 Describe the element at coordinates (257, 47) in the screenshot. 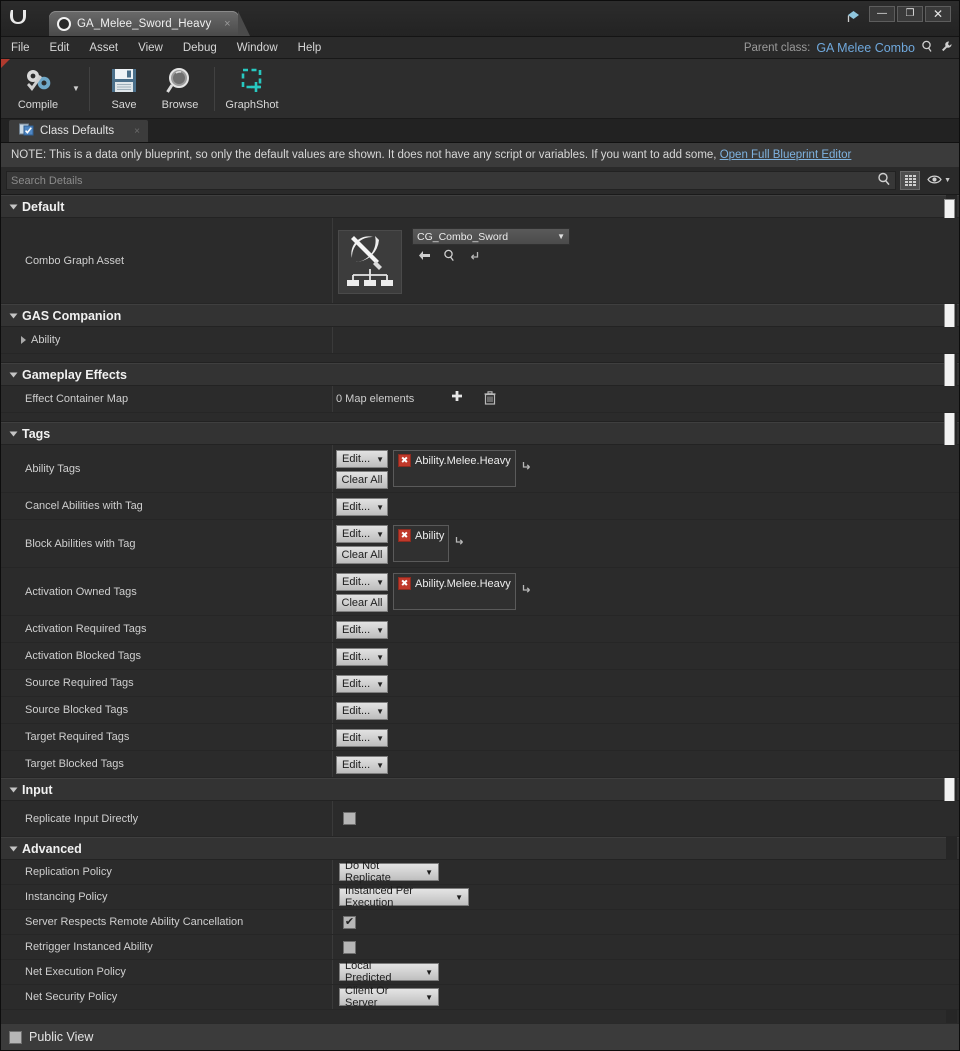

I see `menu-window: Window` at that location.